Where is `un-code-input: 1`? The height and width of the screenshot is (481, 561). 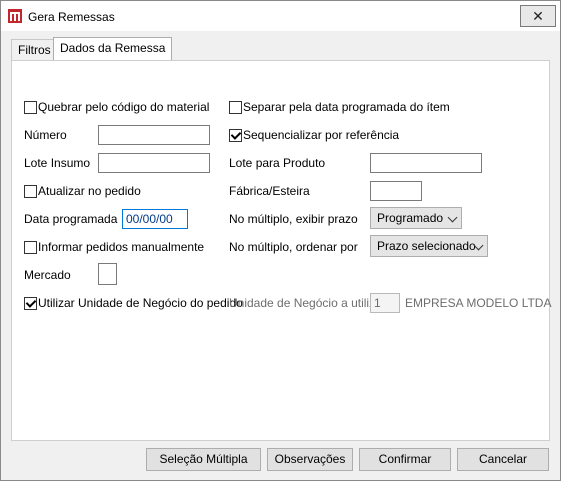
un-code-input: 1 is located at coordinates (385, 303).